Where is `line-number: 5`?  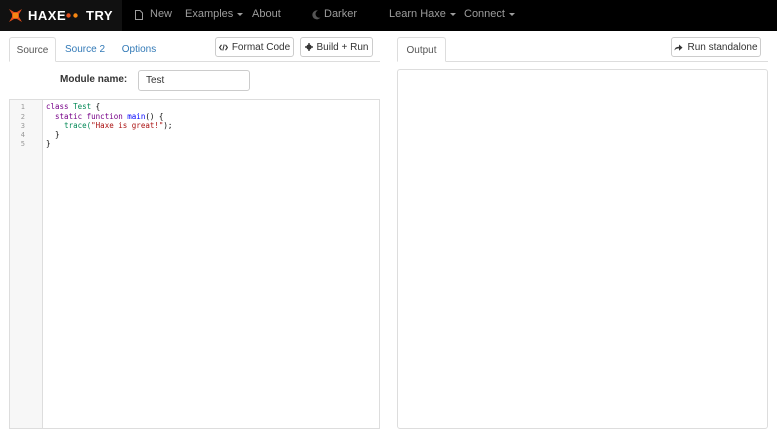 line-number: 5 is located at coordinates (22, 144).